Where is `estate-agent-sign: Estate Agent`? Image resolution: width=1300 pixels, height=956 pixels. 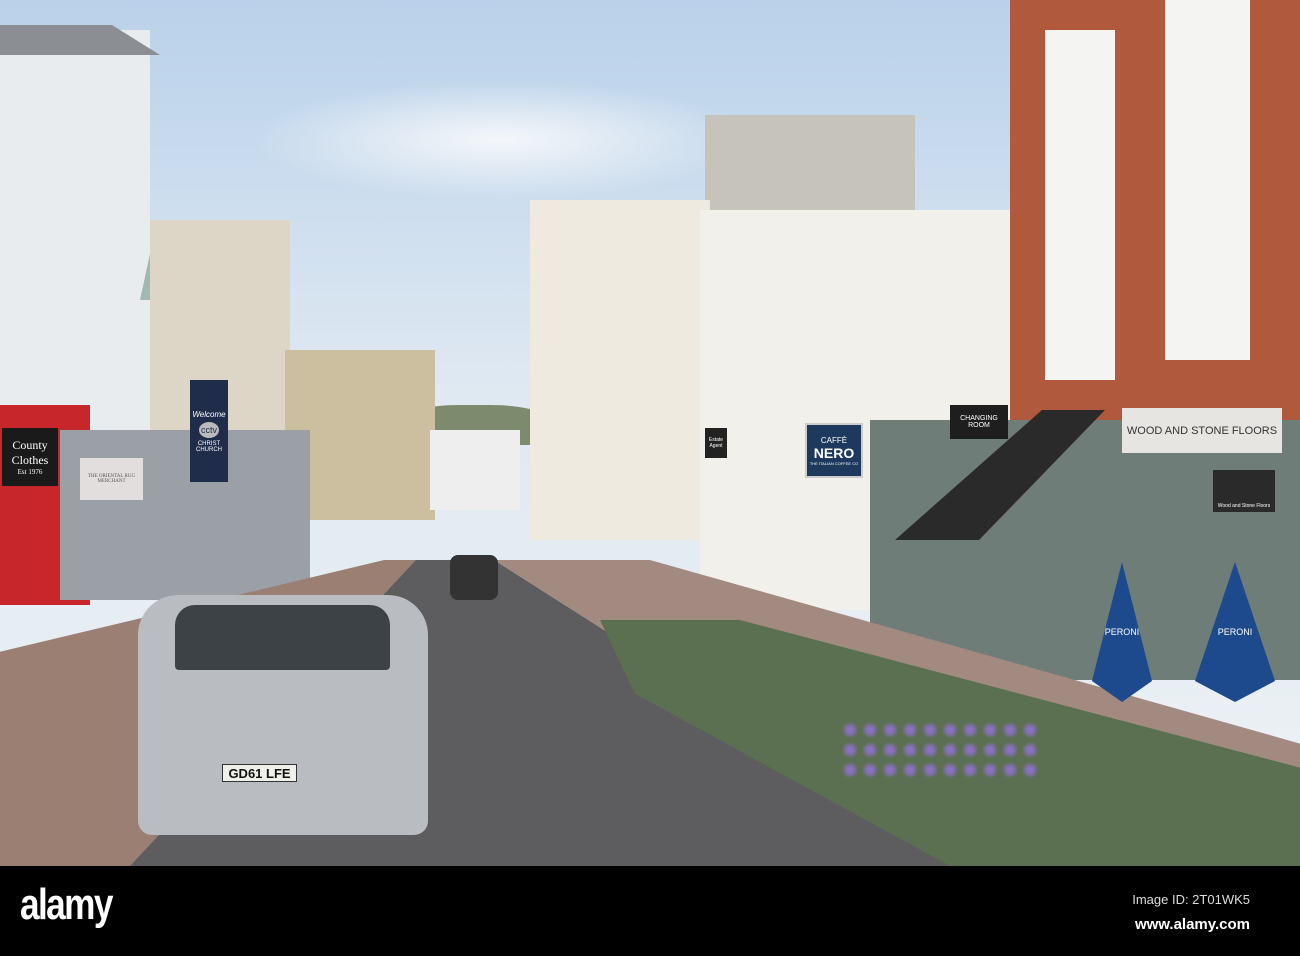
estate-agent-sign: Estate Agent is located at coordinates (716, 443).